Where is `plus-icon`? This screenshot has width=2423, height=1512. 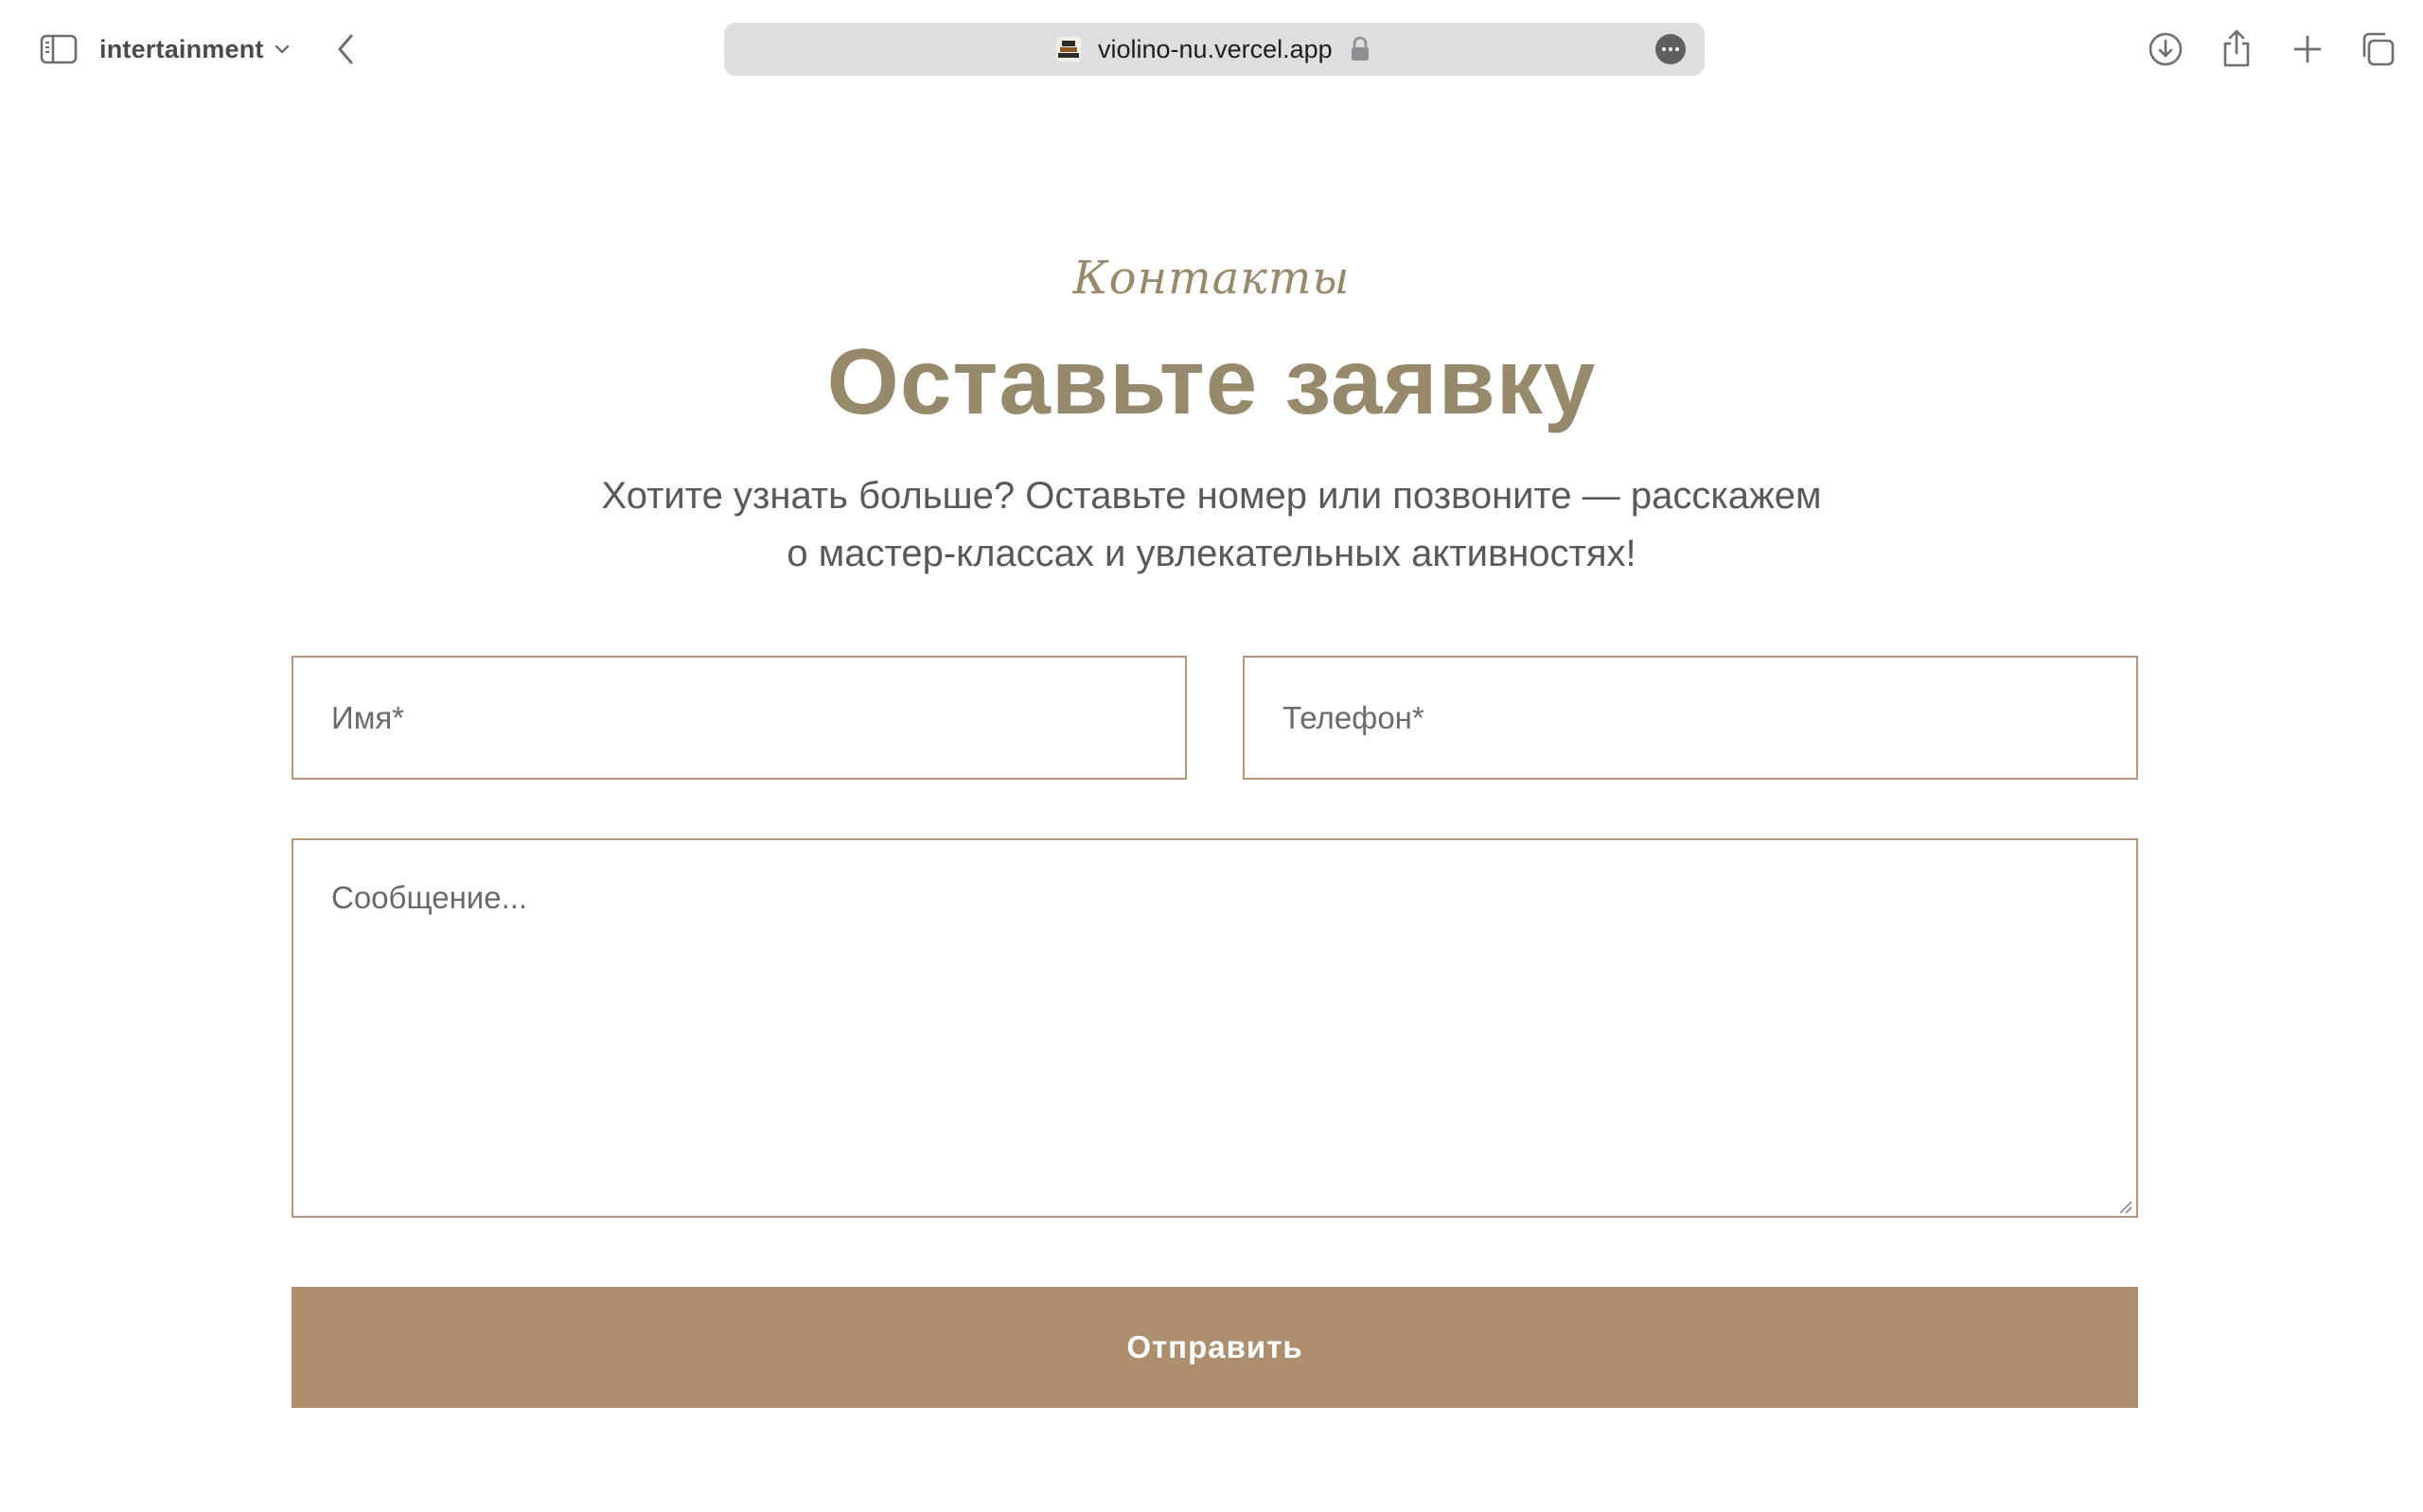 plus-icon is located at coordinates (2307, 49).